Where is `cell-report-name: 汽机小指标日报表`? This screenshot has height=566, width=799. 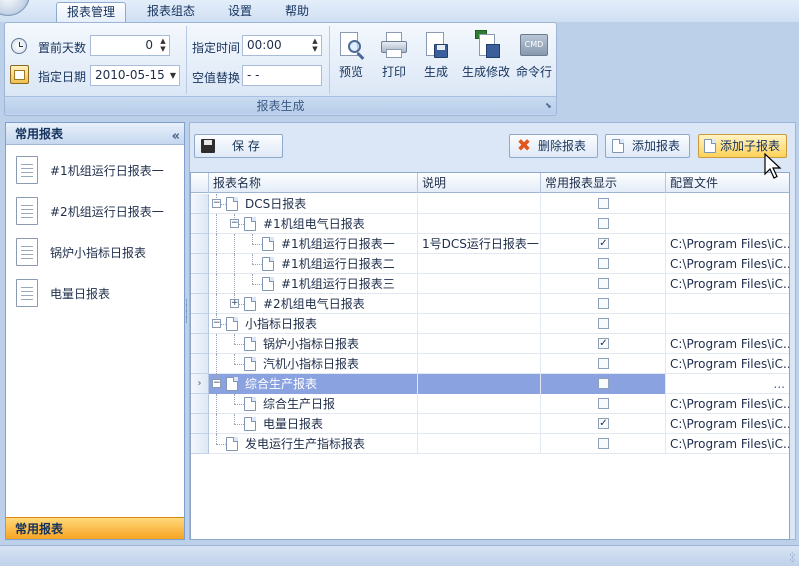
cell-report-name: 汽机小指标日报表 is located at coordinates (313, 364).